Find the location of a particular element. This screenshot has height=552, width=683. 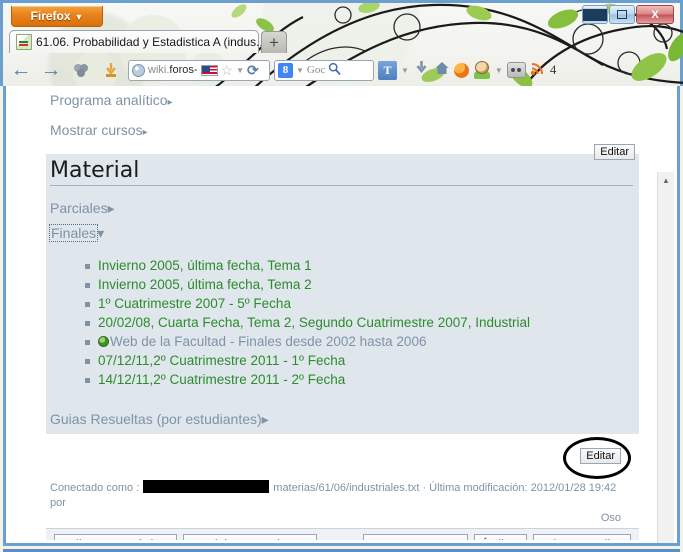

wiki-pencil-icon is located at coordinates (24, 42).